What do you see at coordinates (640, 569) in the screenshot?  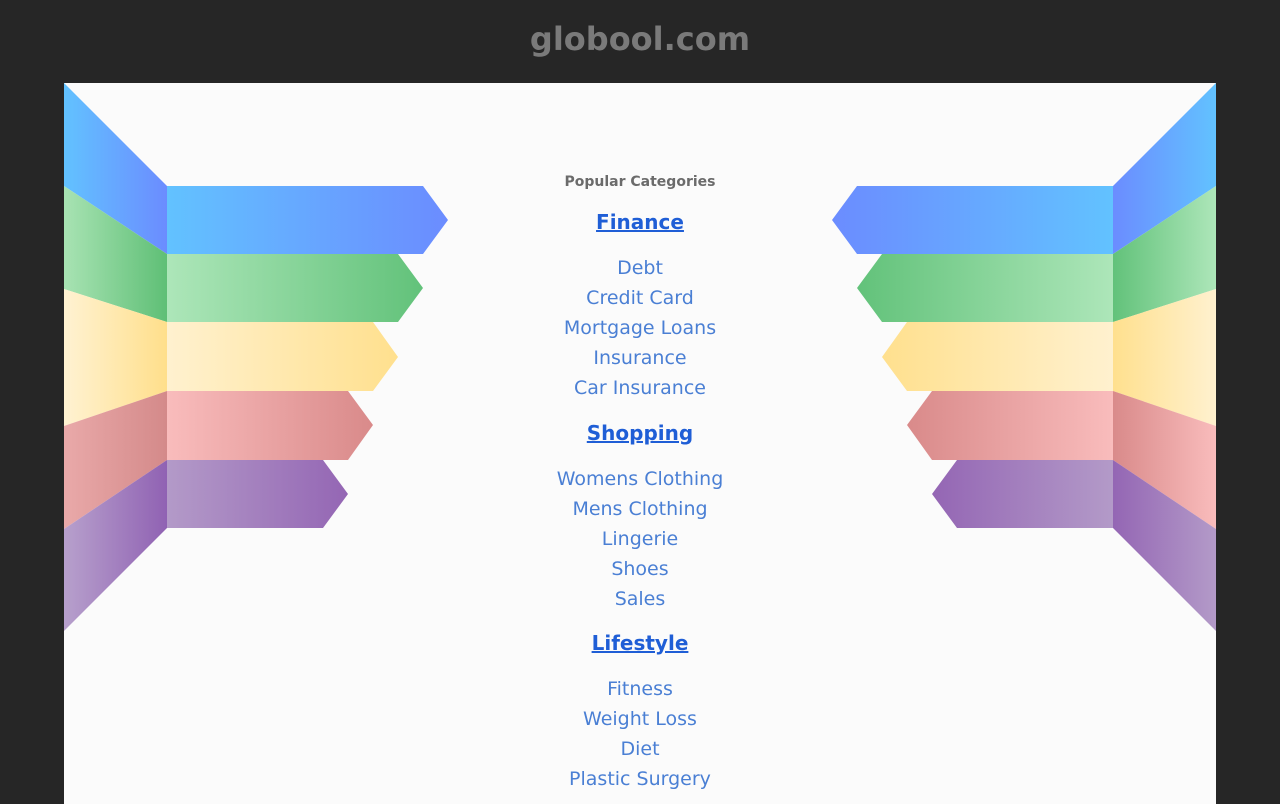 I see `link-shoes: Shoes` at bounding box center [640, 569].